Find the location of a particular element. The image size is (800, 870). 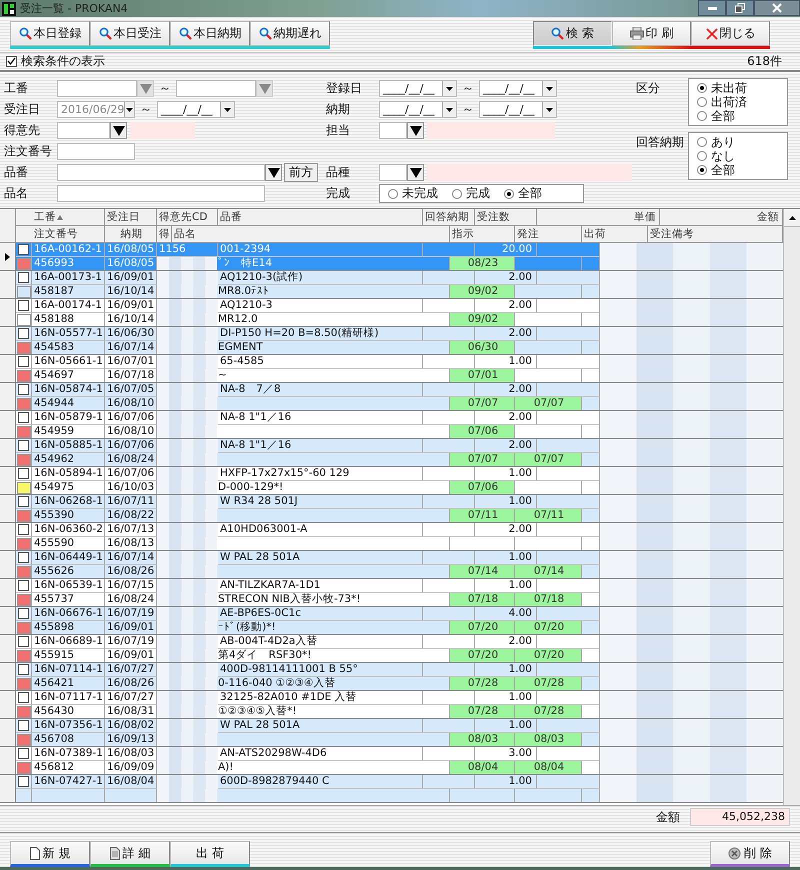

radio-option: 出荷済 is located at coordinates (738, 102).